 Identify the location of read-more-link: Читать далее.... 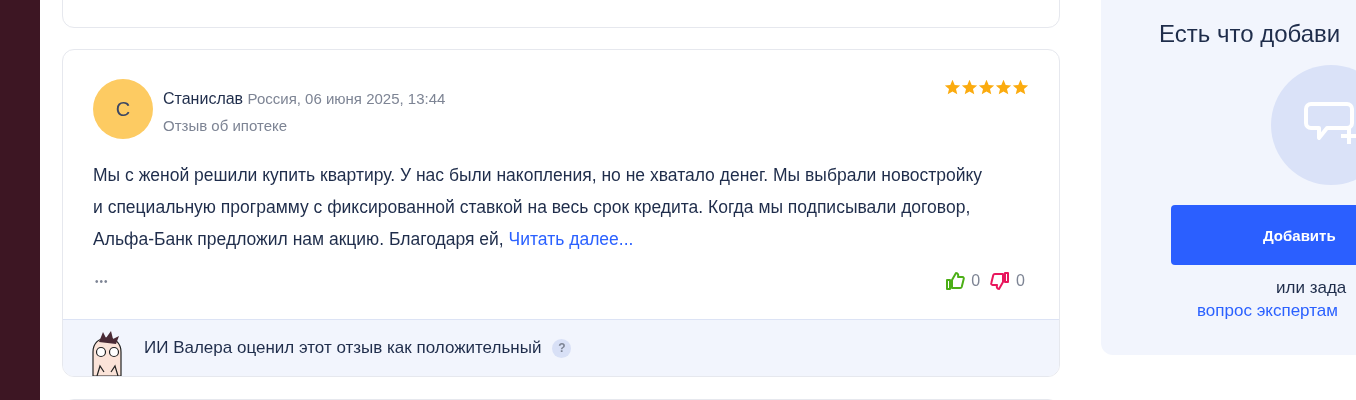
(571, 239).